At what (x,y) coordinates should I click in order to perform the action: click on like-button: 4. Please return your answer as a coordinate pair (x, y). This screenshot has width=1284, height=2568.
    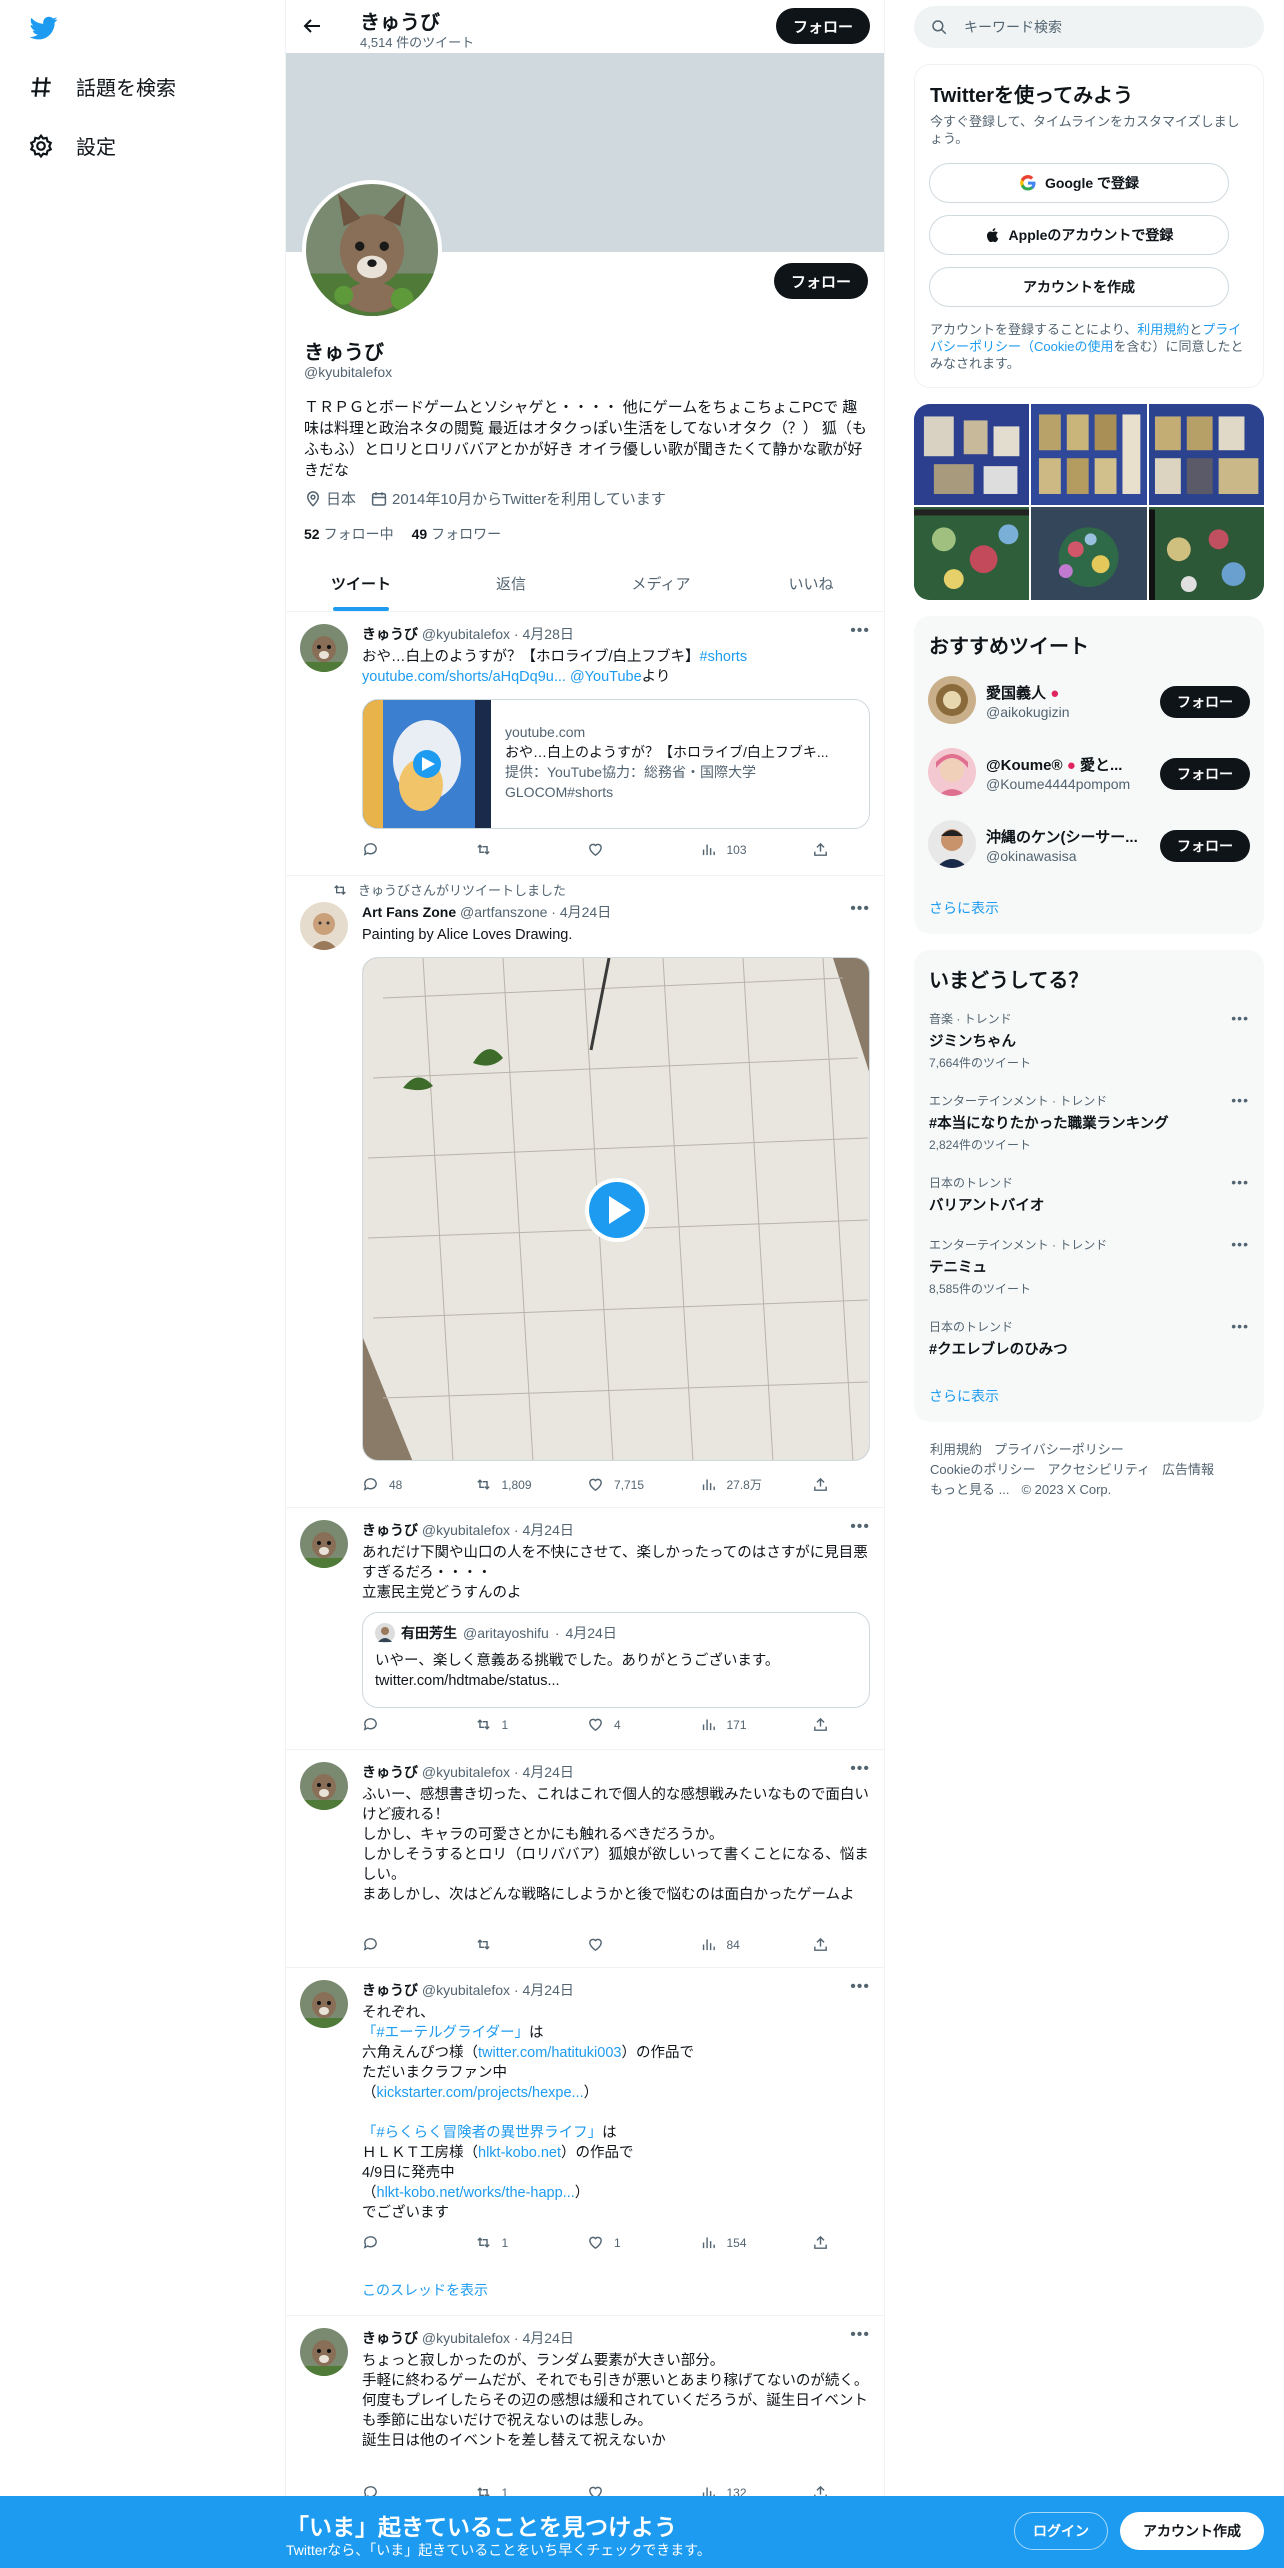
    Looking at the image, I should click on (637, 1724).